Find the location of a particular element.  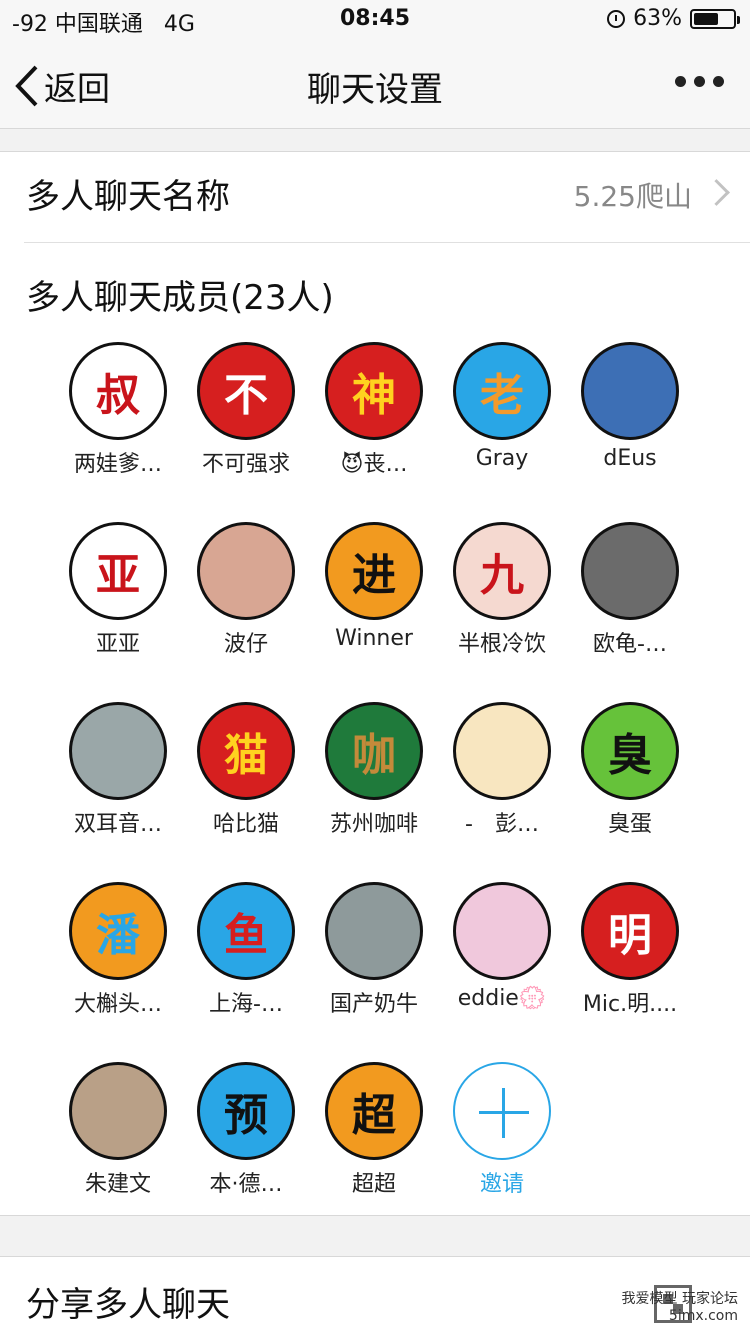

member-item: dEus is located at coordinates (630, 406).